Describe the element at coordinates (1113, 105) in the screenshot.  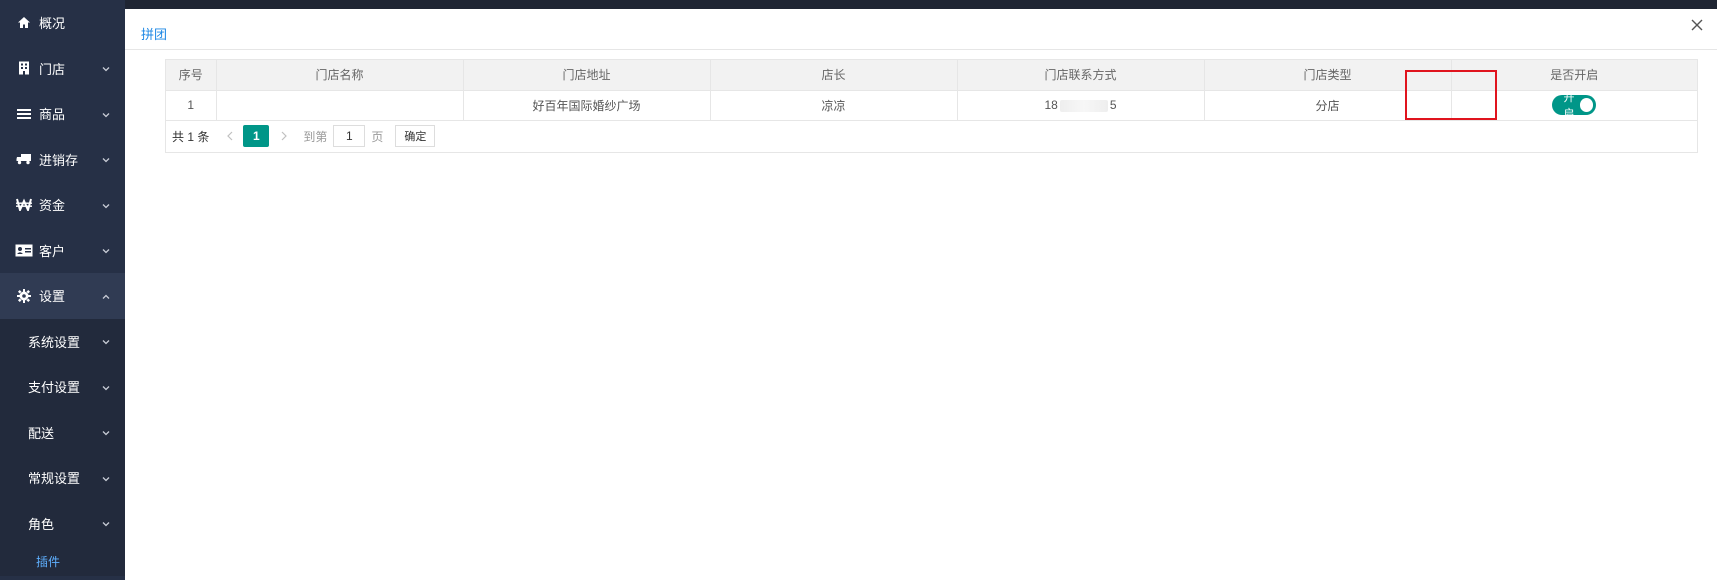
I see `phone-suffix: 5` at that location.